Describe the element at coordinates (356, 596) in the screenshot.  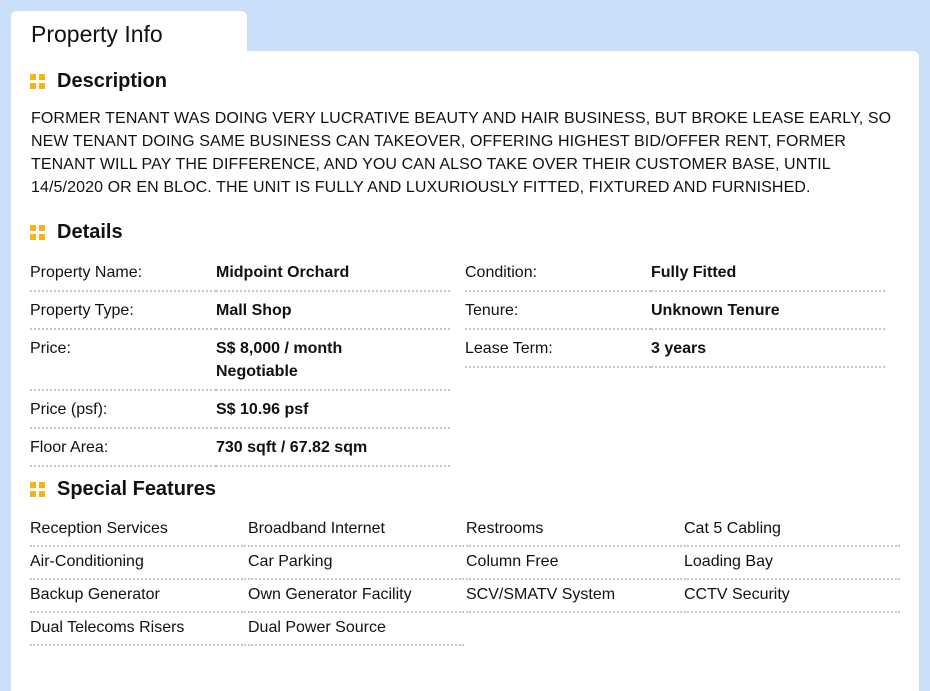
I see `feature-item: Own Generator Facility` at that location.